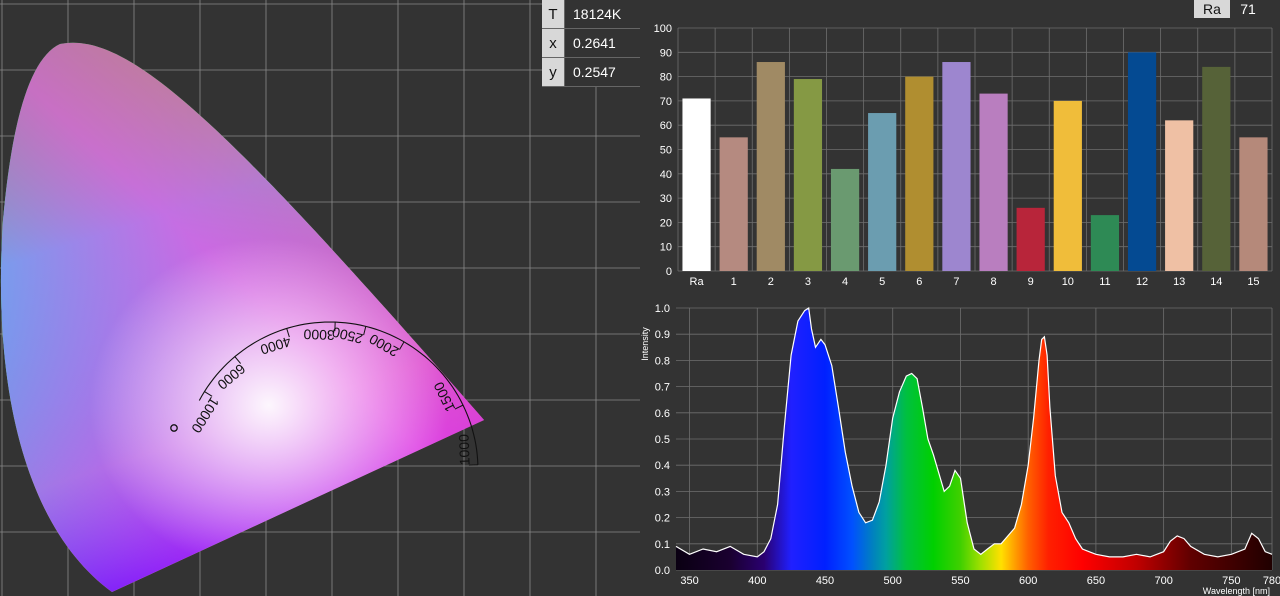  I want to click on y-tick-label: 30, so click(666, 199).